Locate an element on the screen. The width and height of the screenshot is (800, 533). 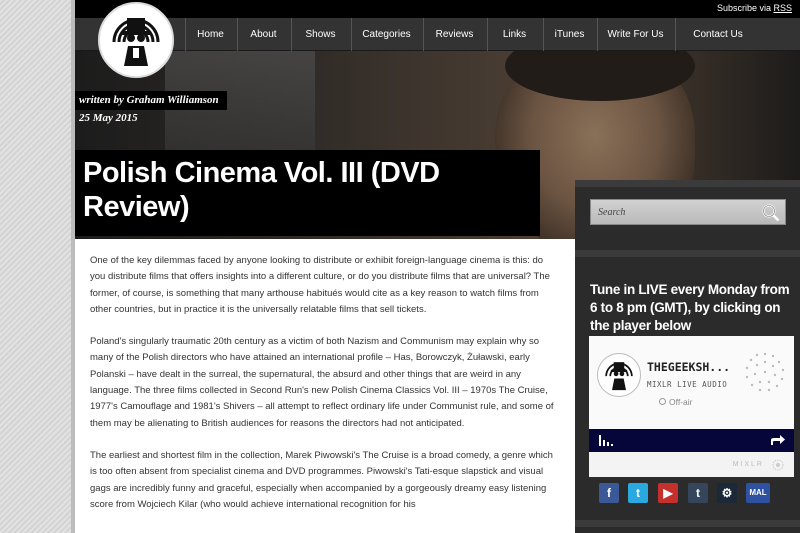
player-control-bar is located at coordinates (691, 440).